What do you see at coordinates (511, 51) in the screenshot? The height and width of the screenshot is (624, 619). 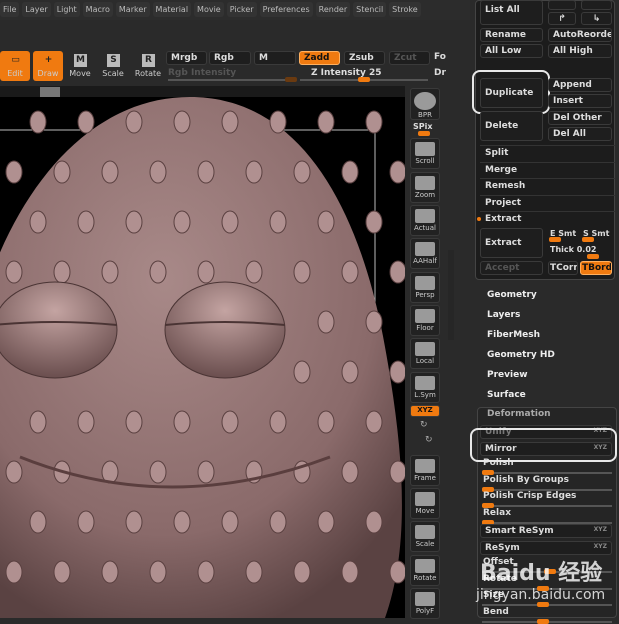 I see `all-low-button: All Low` at bounding box center [511, 51].